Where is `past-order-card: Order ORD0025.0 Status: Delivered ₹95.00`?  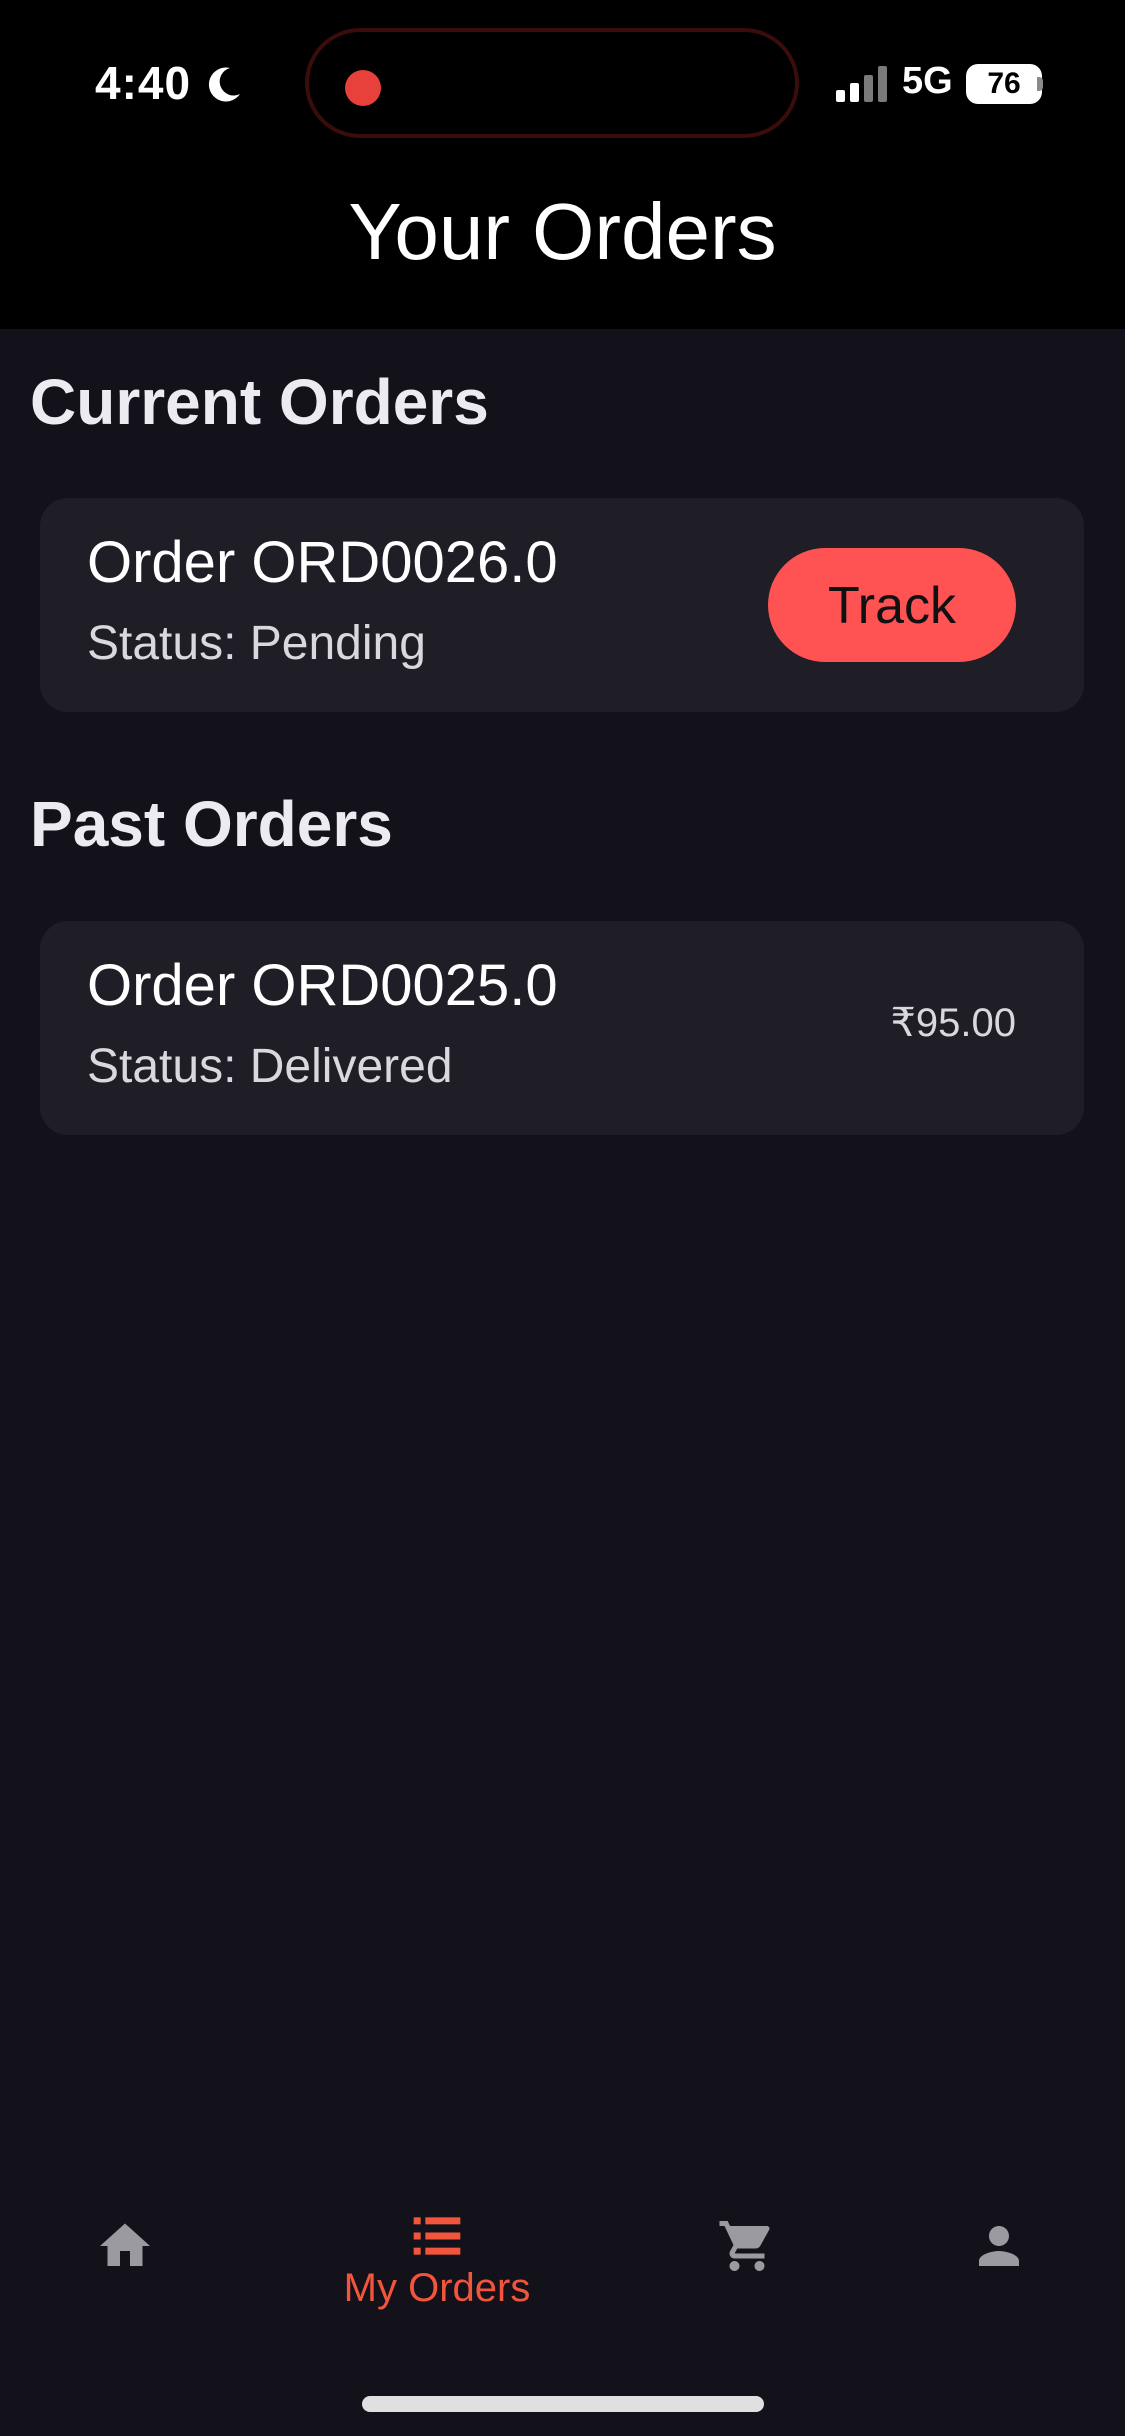 past-order-card: Order ORD0025.0 Status: Delivered ₹95.00 is located at coordinates (562, 1028).